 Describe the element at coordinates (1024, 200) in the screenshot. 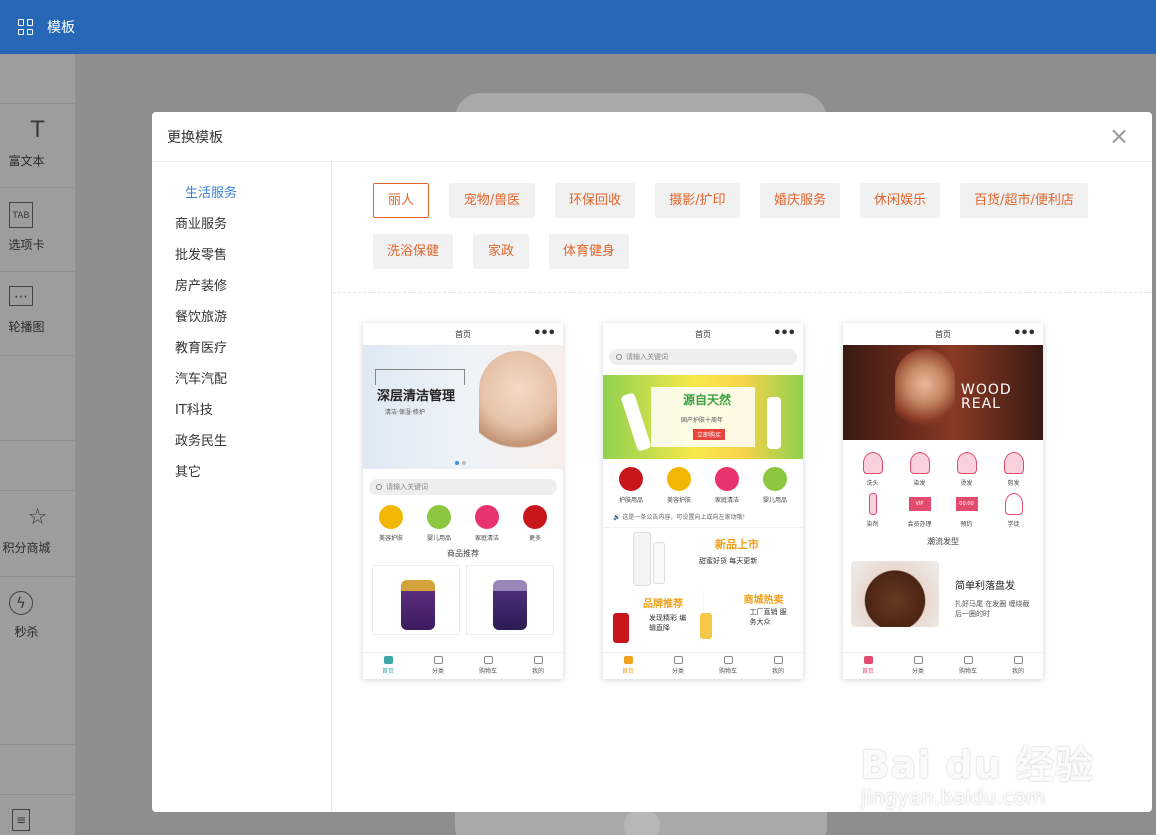

I see `tag-button: 百货/超市/便利店` at that location.